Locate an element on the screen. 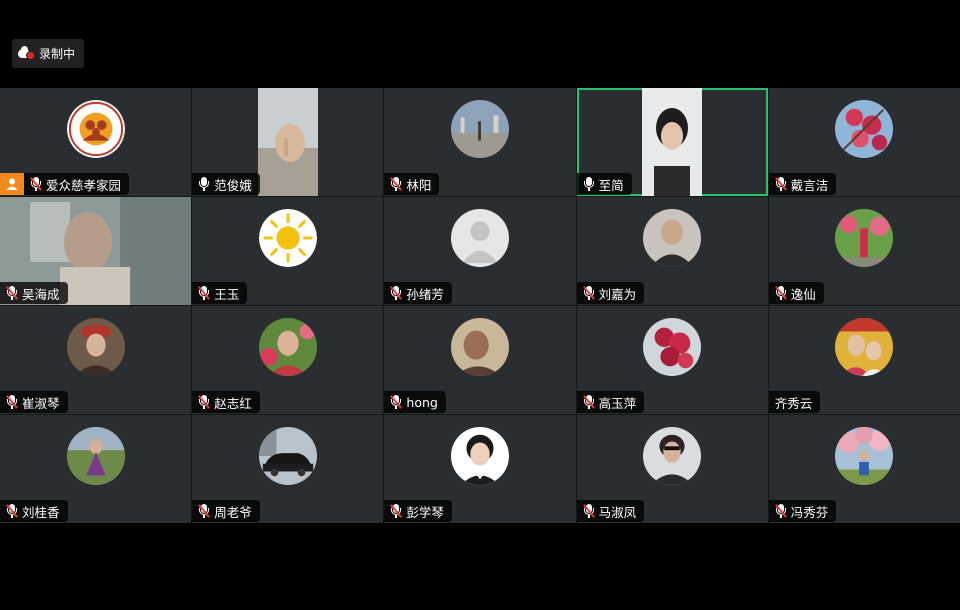 The image size is (960, 610). participant-tile: 戴言洁 is located at coordinates (864, 142).